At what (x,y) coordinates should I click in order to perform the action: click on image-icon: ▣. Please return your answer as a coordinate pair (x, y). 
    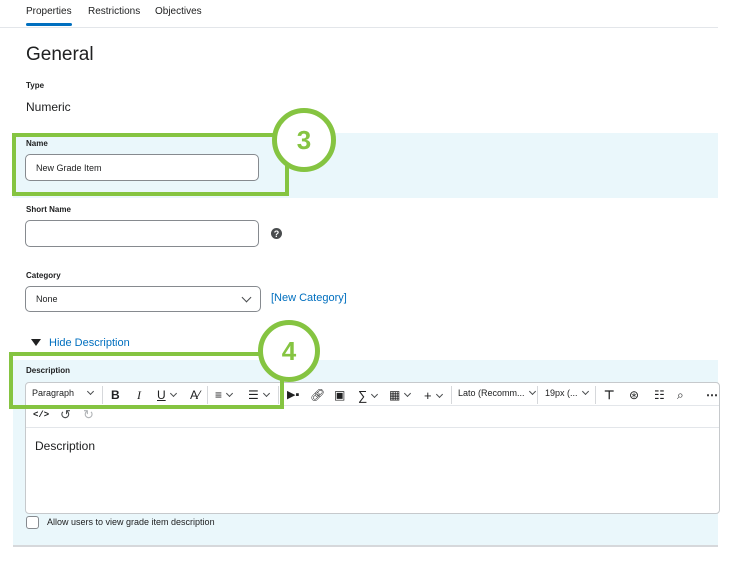
    Looking at the image, I should click on (339, 395).